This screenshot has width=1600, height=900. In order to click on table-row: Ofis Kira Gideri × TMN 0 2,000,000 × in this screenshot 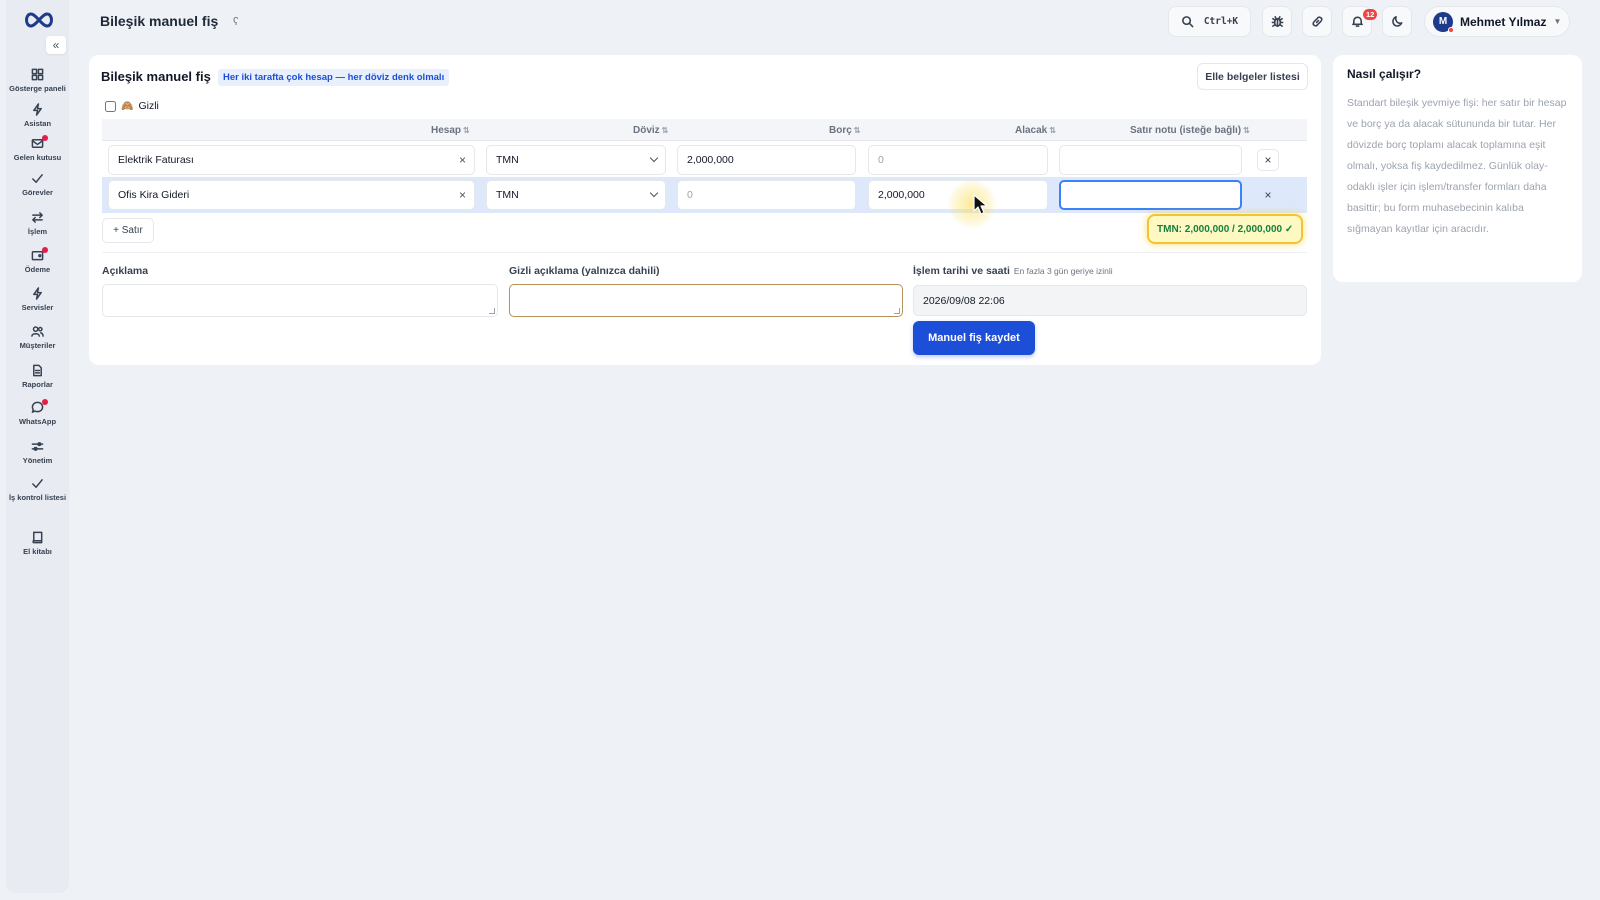, I will do `click(704, 195)`.